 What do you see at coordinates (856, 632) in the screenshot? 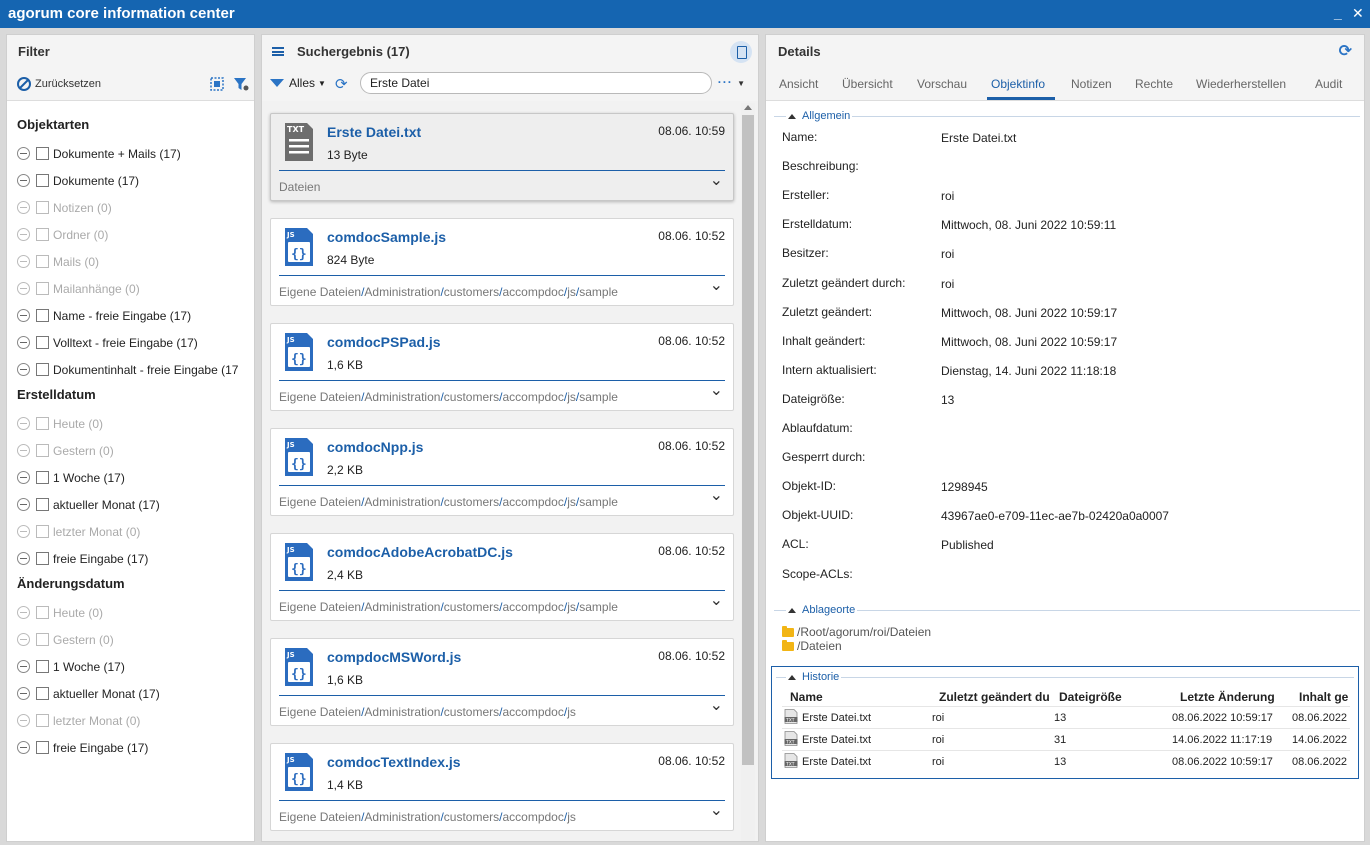
I see `location-link: /Root/agorum/roi/Dateien` at bounding box center [856, 632].